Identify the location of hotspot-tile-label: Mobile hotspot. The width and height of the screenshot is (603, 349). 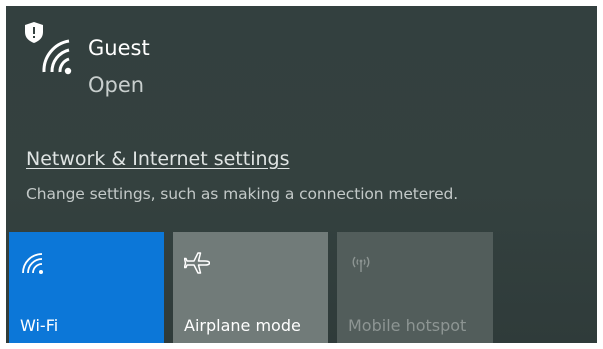
(407, 325).